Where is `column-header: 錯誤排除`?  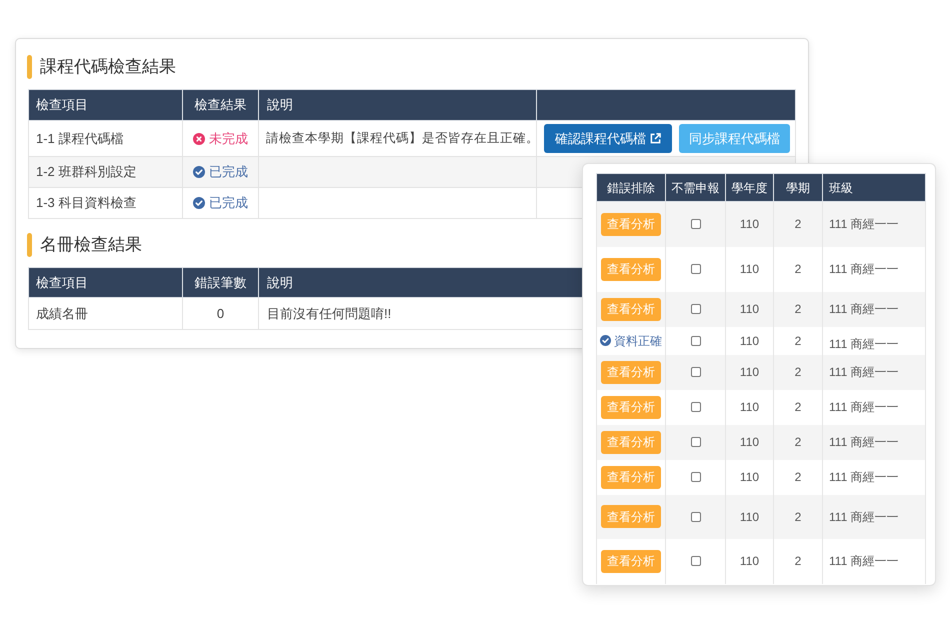
column-header: 錯誤排除 is located at coordinates (631, 188).